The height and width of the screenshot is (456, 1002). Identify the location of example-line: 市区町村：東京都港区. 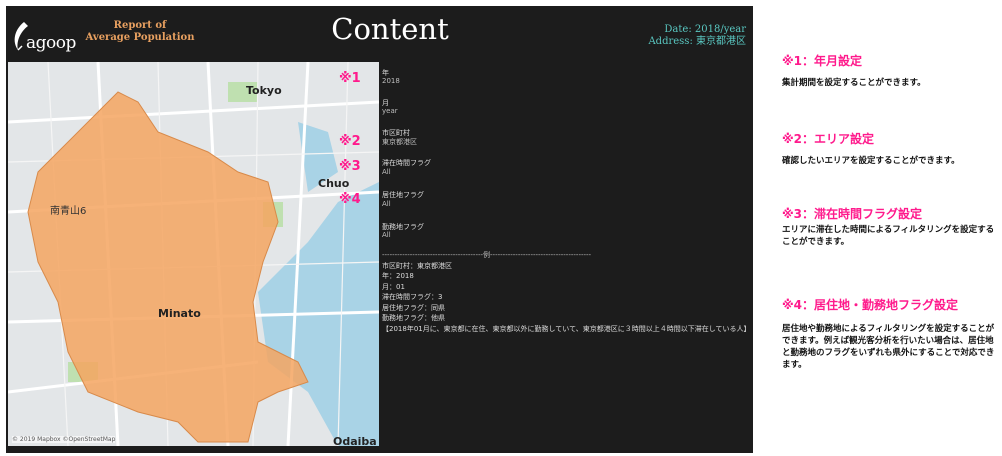
(417, 265).